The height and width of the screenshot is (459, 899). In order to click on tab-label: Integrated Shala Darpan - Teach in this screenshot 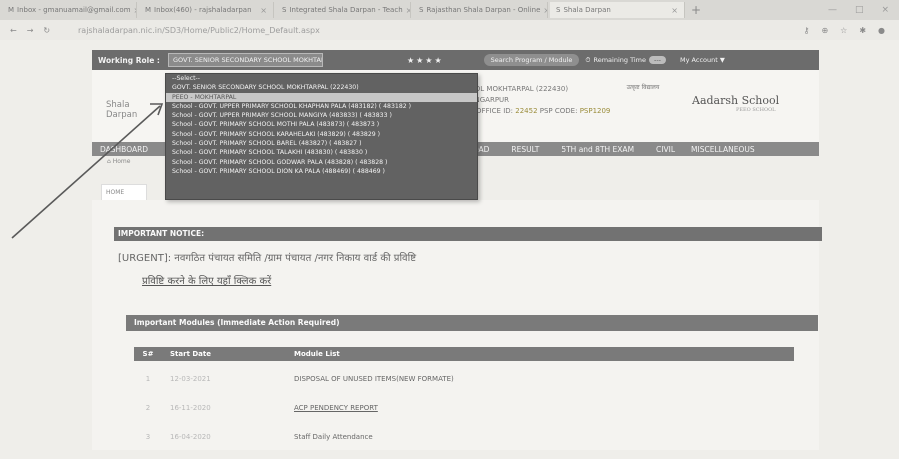, I will do `click(346, 10)`.